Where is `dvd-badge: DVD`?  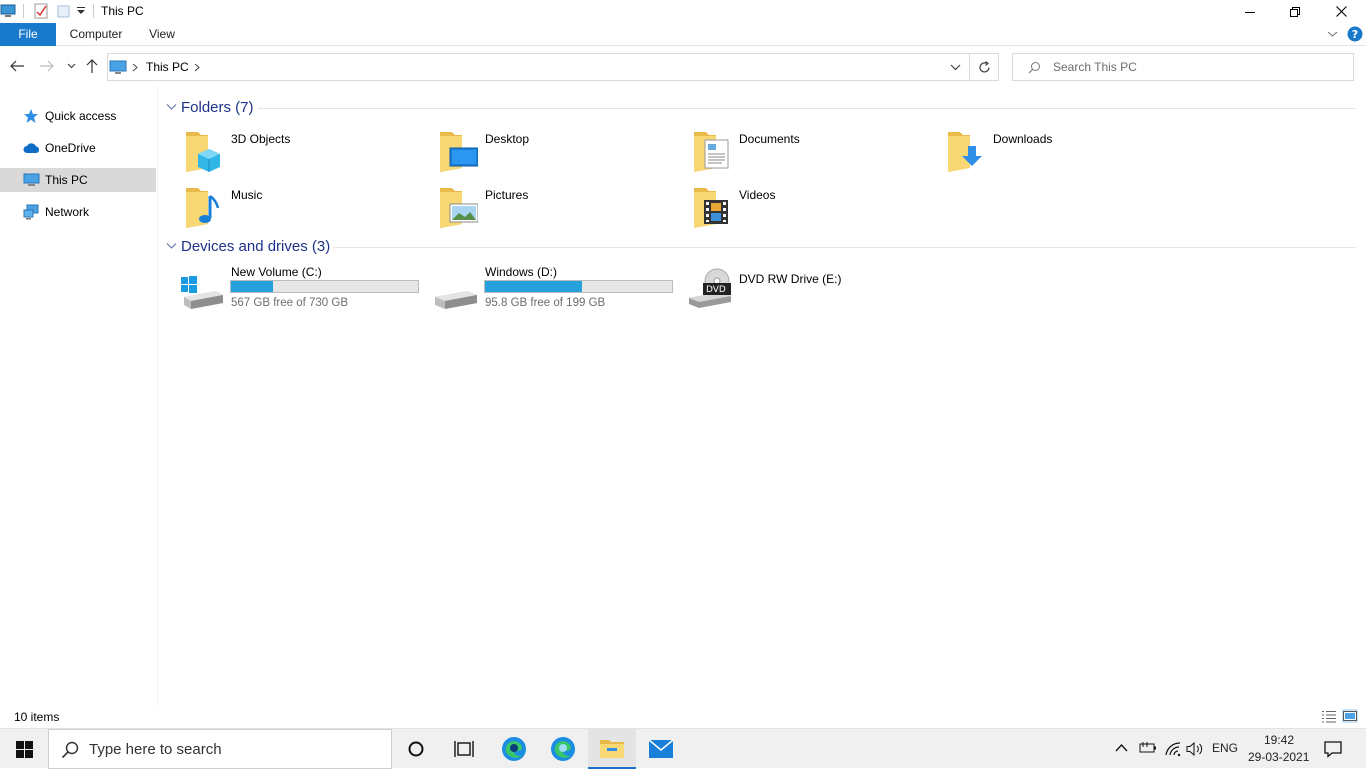
dvd-badge: DVD is located at coordinates (716, 290).